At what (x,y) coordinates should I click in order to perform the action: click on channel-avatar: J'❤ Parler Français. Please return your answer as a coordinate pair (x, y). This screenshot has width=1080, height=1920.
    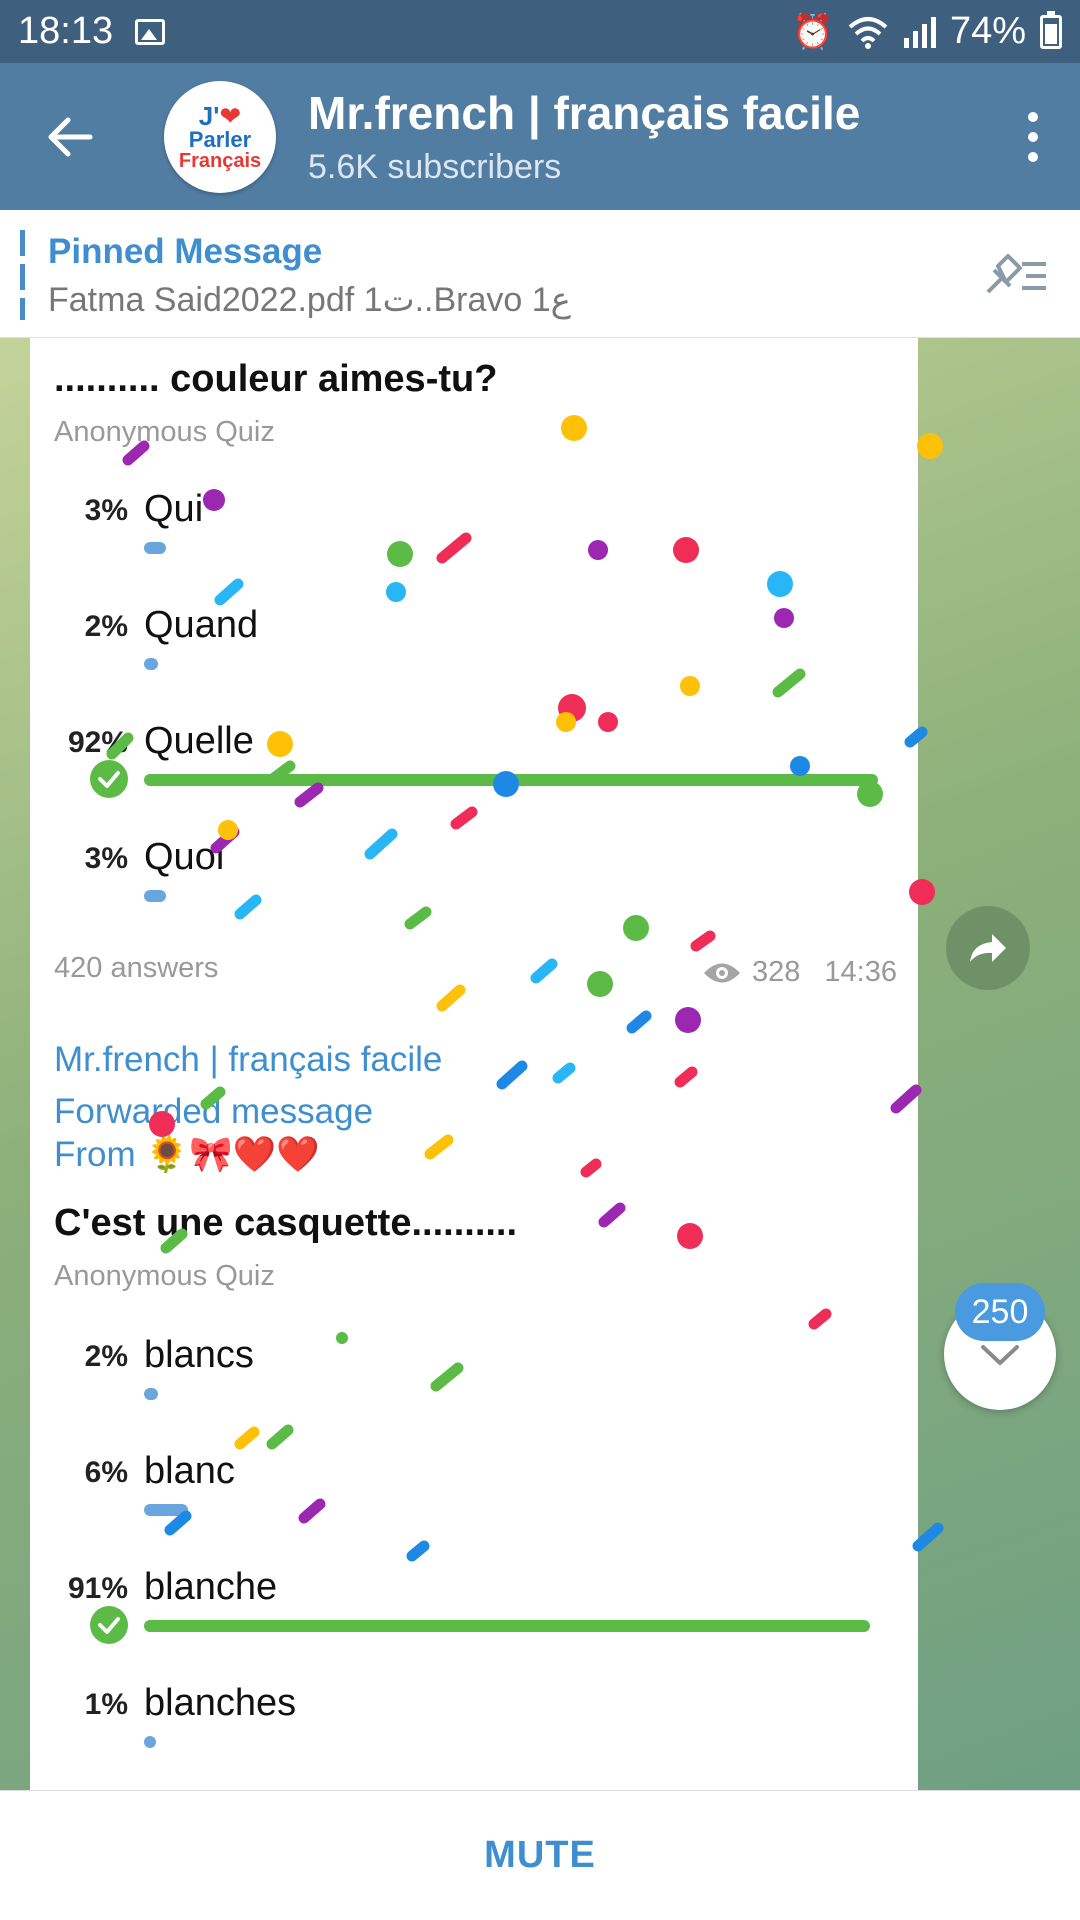
    Looking at the image, I should click on (220, 136).